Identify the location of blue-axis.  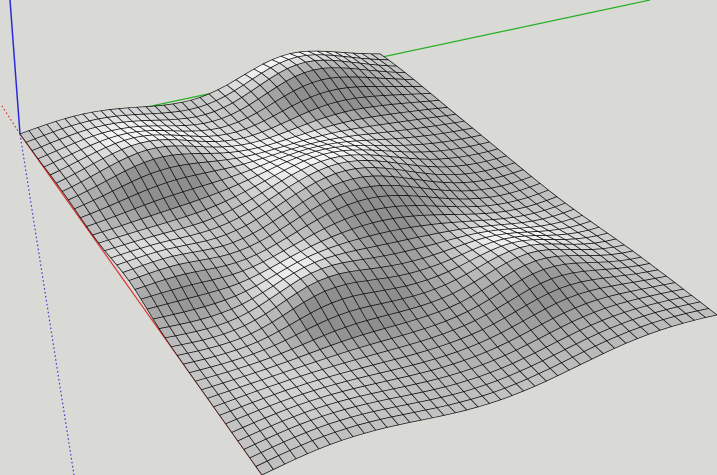
(15, 67).